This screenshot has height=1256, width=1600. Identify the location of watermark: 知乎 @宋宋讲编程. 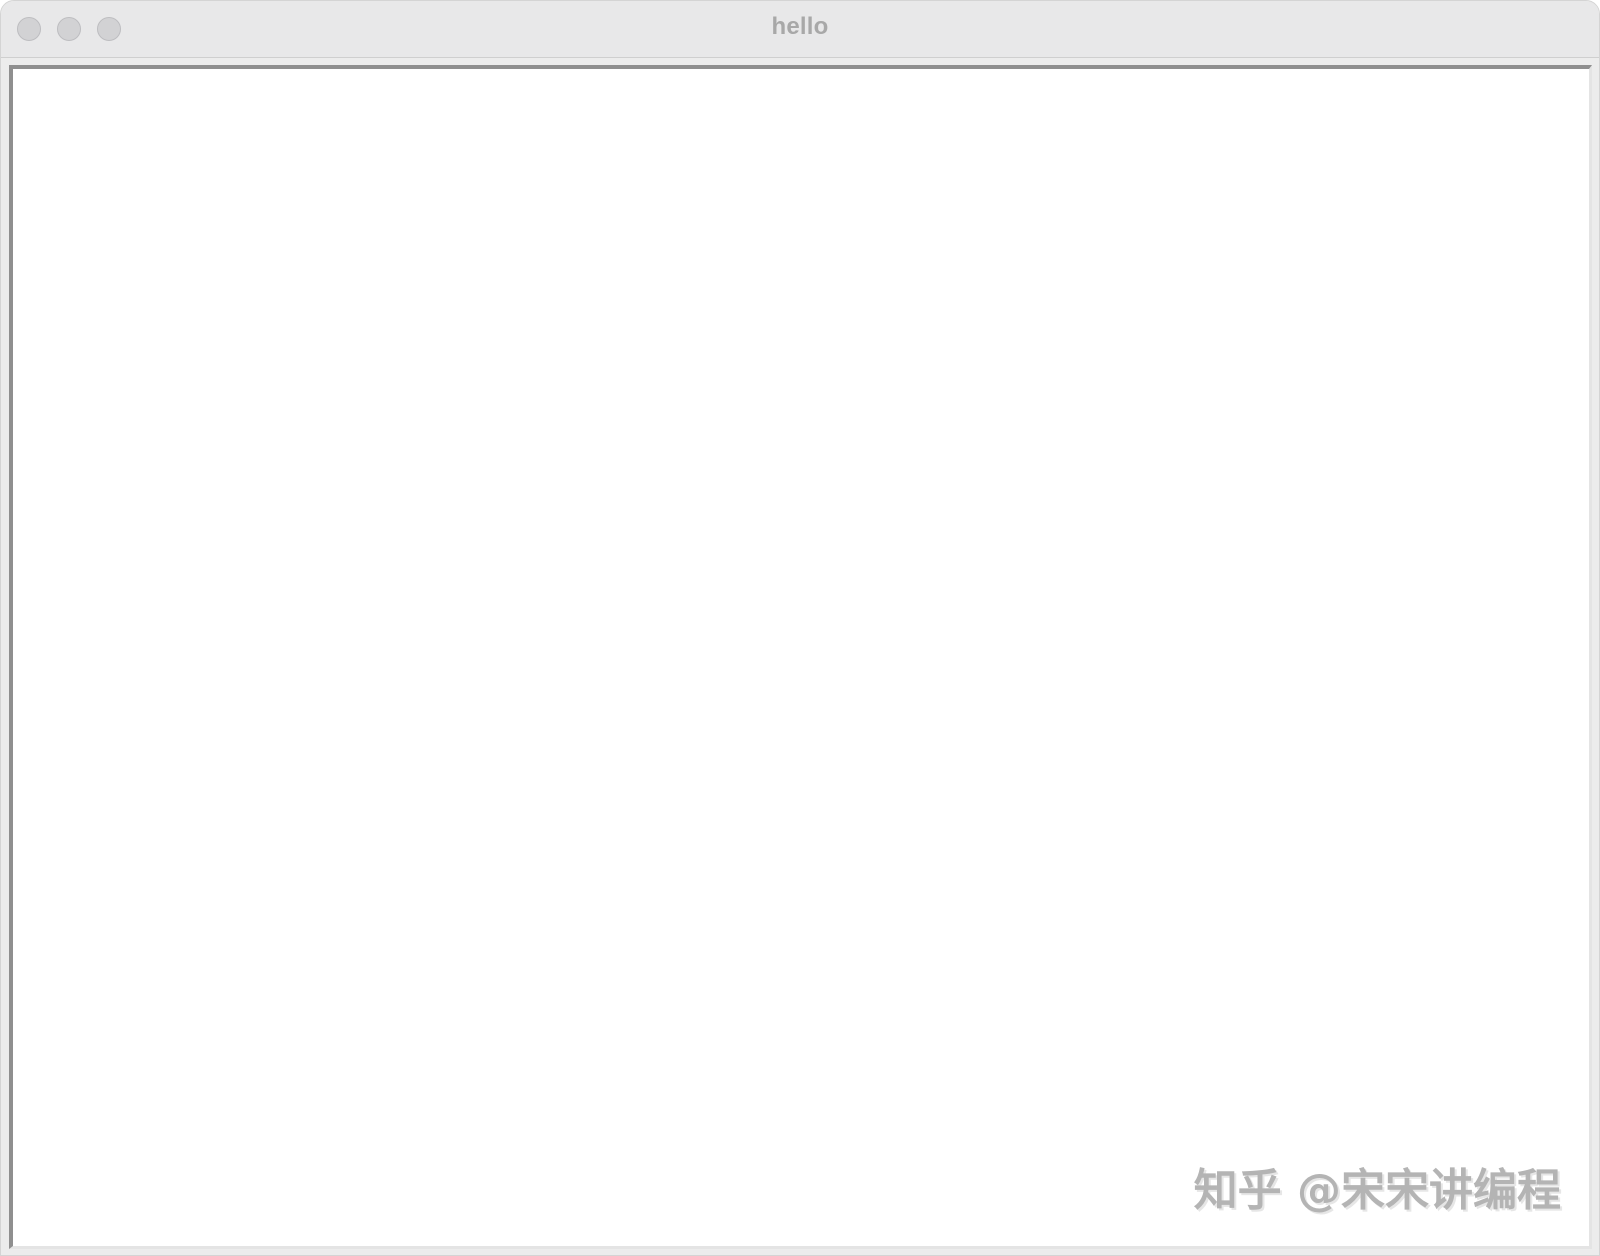
(1377, 1190).